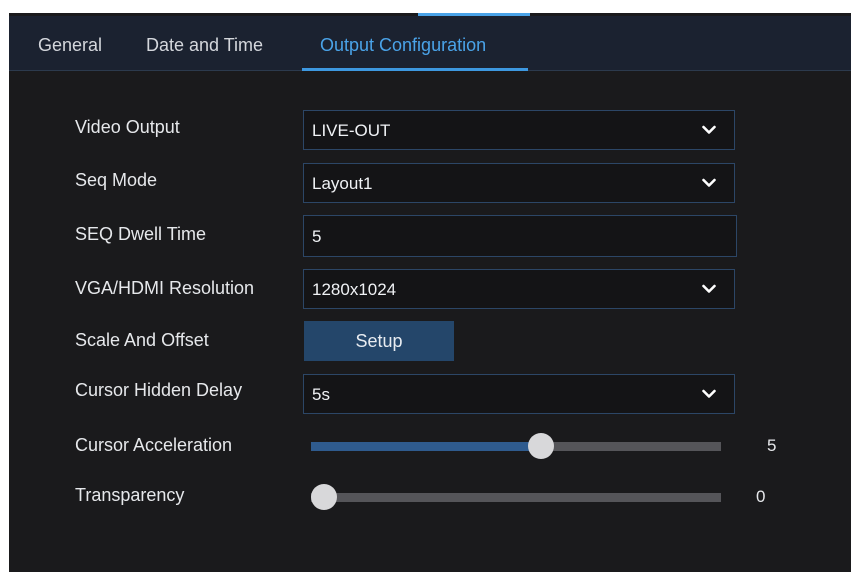  What do you see at coordinates (516, 497) in the screenshot?
I see `transparency-slider` at bounding box center [516, 497].